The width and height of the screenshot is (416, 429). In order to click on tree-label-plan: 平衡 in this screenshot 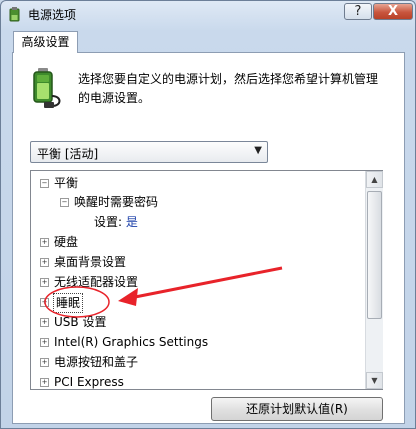, I will do `click(66, 183)`.